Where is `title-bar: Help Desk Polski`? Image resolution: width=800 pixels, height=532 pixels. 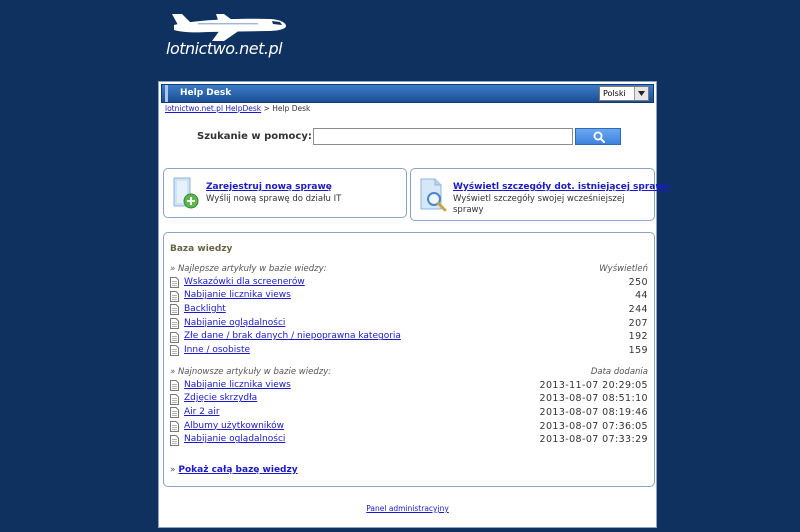
title-bar: Help Desk Polski is located at coordinates (407, 93).